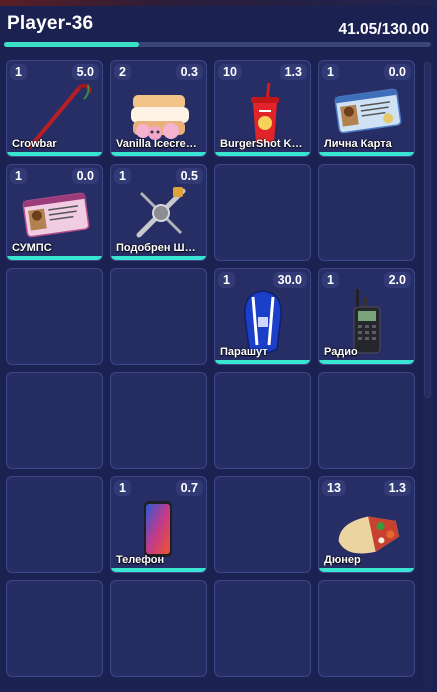  I want to click on inventory-header: Player-36 41.05/130.00, so click(218, 29).